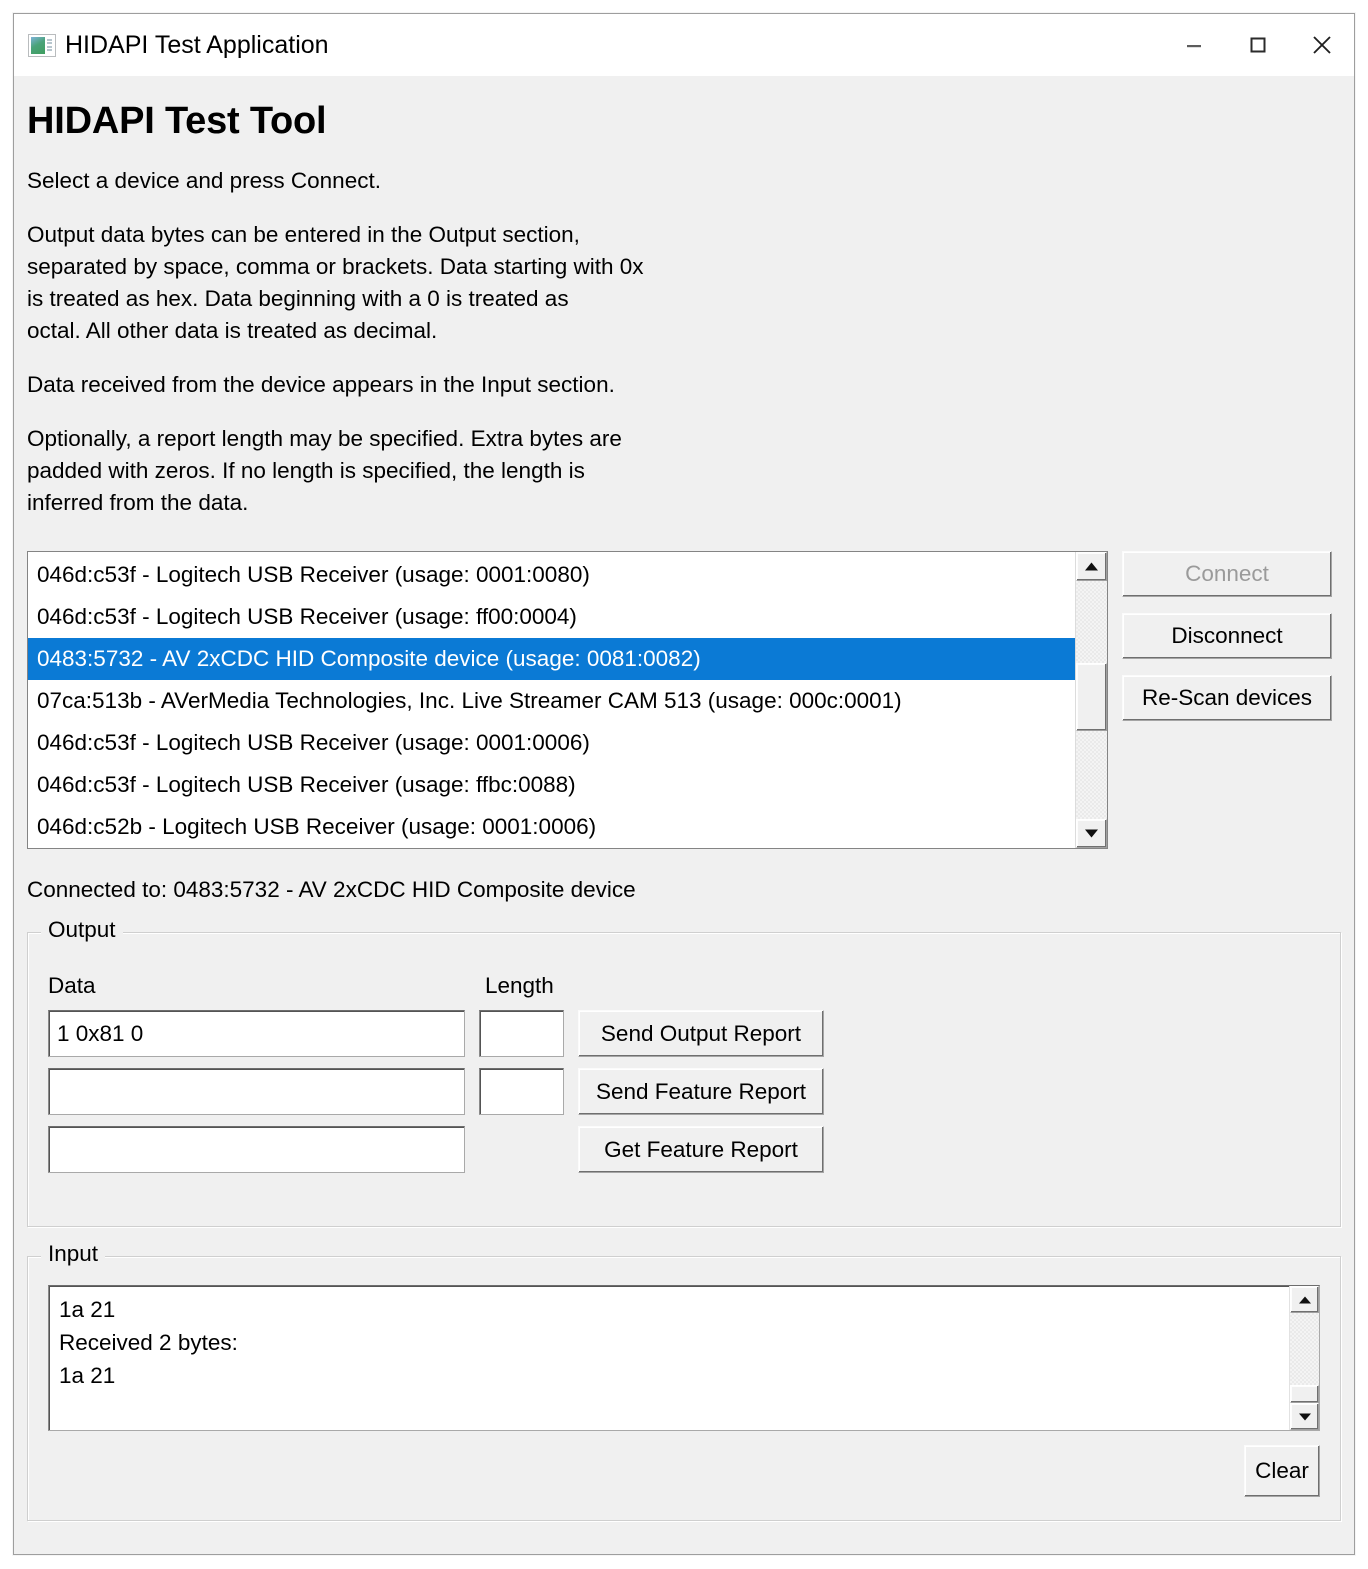 The width and height of the screenshot is (1368, 1569). Describe the element at coordinates (177, 121) in the screenshot. I see `page-title: HIDAPI Test Tool` at that location.